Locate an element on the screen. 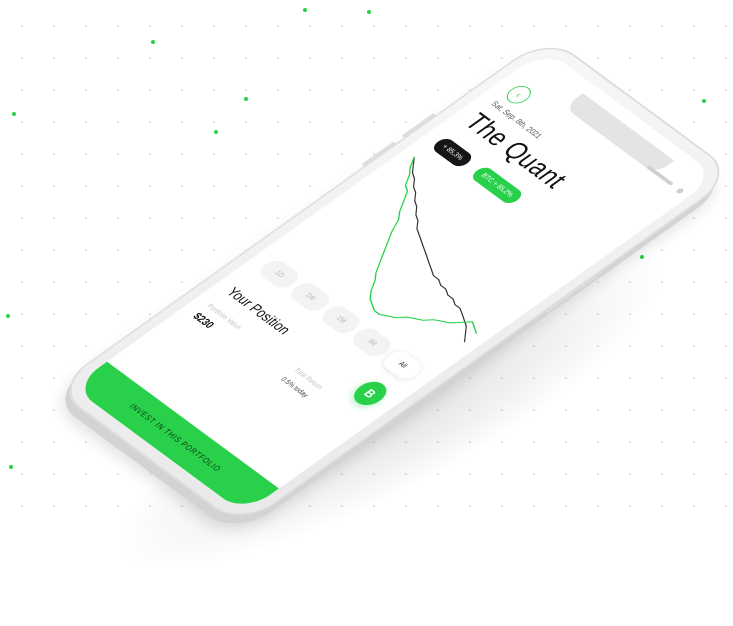 This screenshot has height=626, width=733. camera is located at coordinates (679, 191).